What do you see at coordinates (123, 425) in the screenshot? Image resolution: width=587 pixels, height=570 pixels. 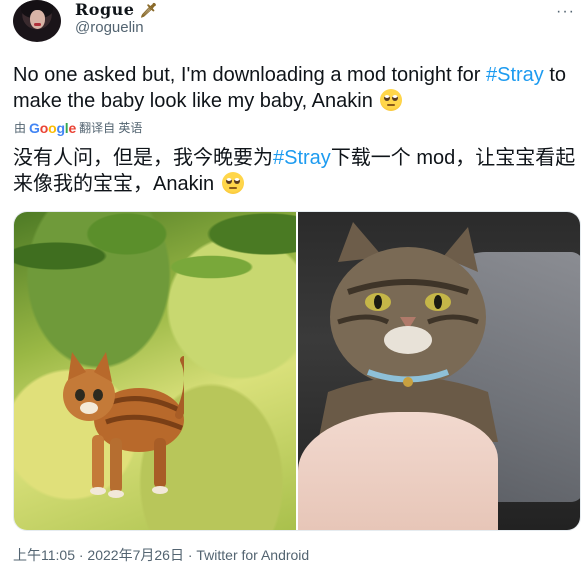 I see `game-cat-illustration` at bounding box center [123, 425].